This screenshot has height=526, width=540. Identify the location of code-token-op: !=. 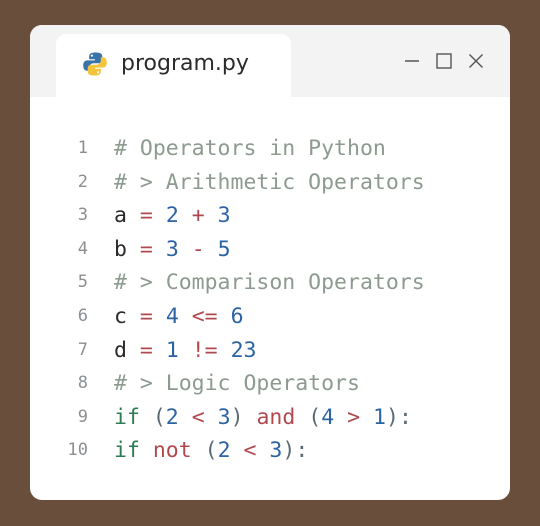
(204, 350).